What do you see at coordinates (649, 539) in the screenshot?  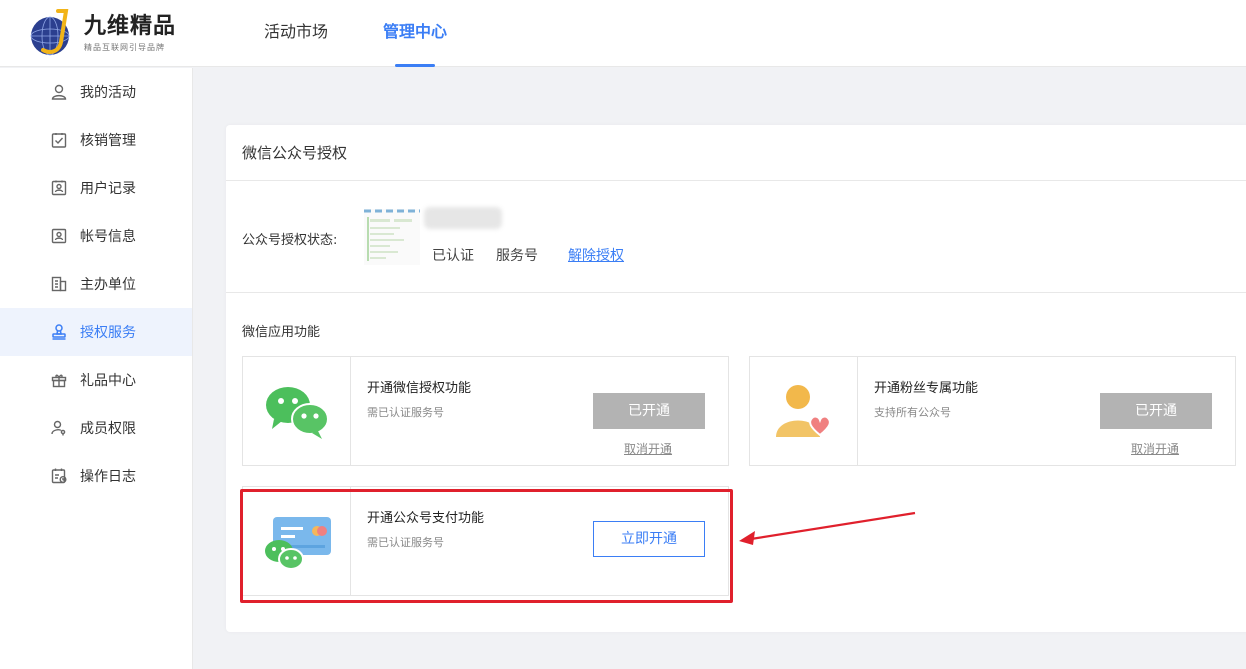 I see `open-now-button: 立即开通` at bounding box center [649, 539].